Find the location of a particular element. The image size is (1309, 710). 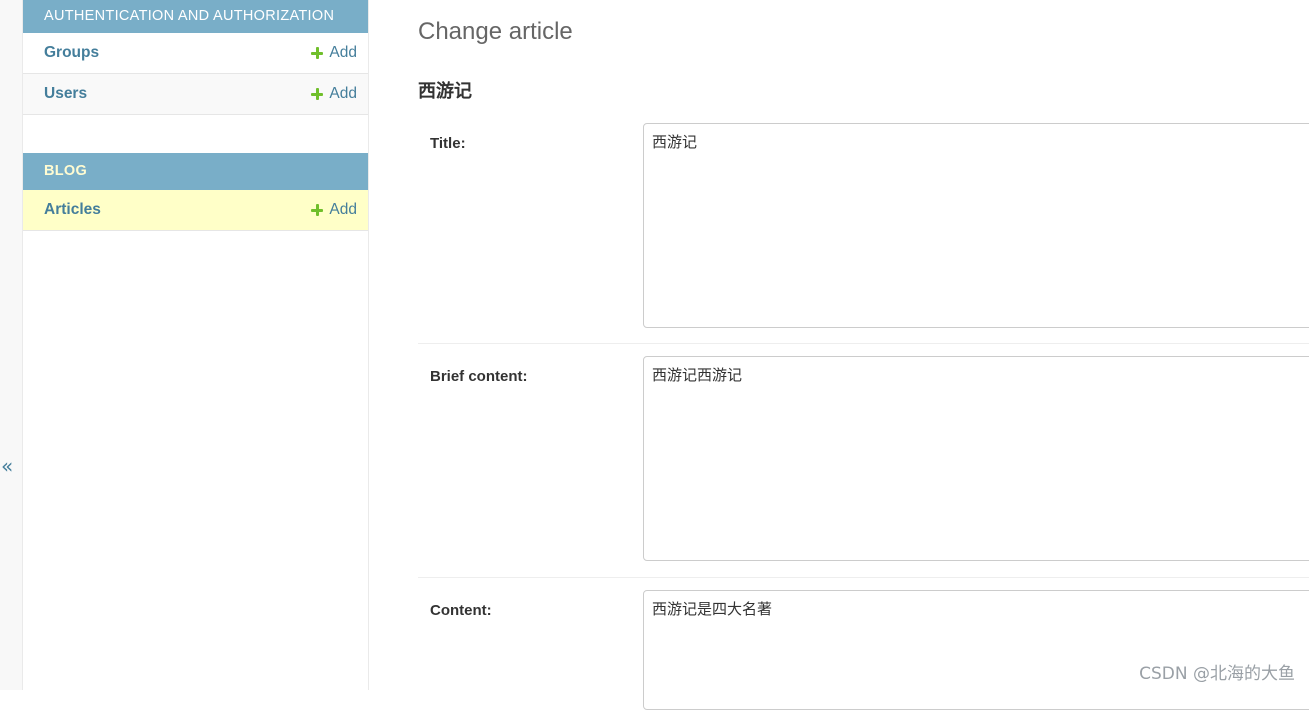

module-blog: BLOG Articles Add is located at coordinates (195, 192).